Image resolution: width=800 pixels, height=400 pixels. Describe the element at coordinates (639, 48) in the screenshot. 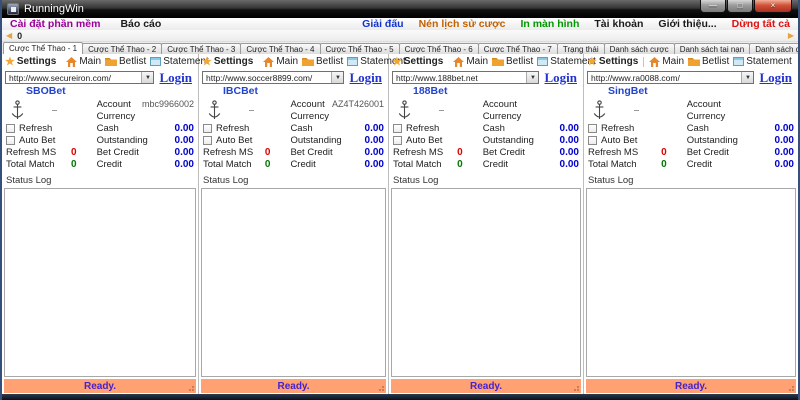

I see `tab: Danh sách cược` at that location.